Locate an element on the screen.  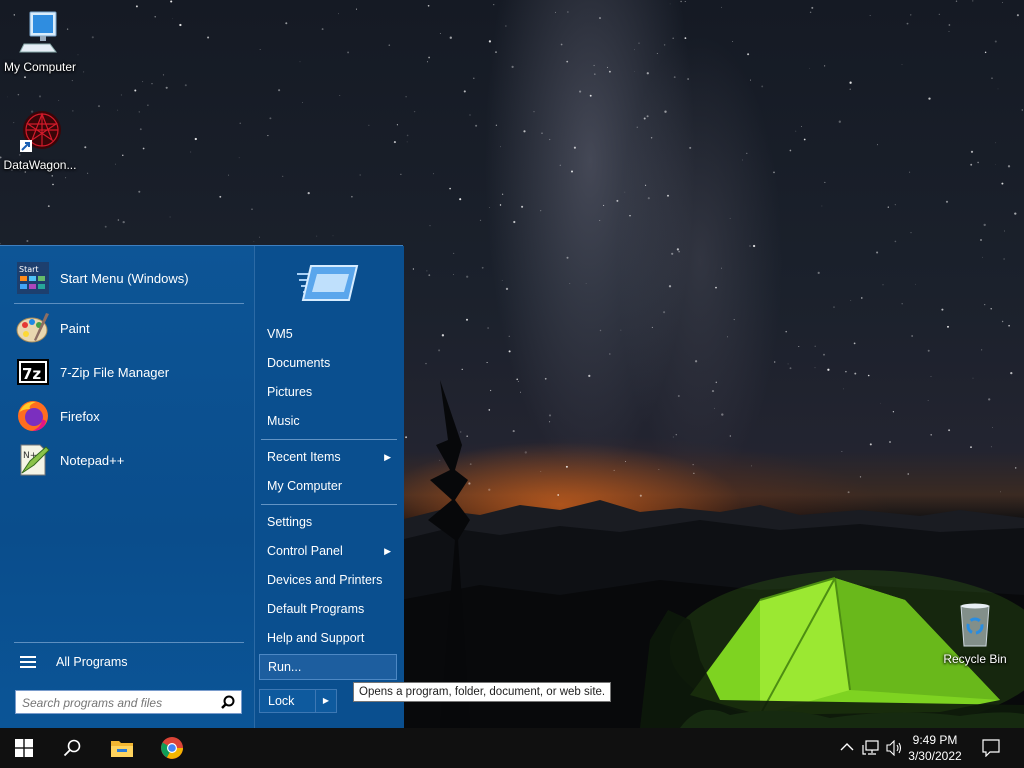
places-item-documents: Documents is located at coordinates (328, 363).